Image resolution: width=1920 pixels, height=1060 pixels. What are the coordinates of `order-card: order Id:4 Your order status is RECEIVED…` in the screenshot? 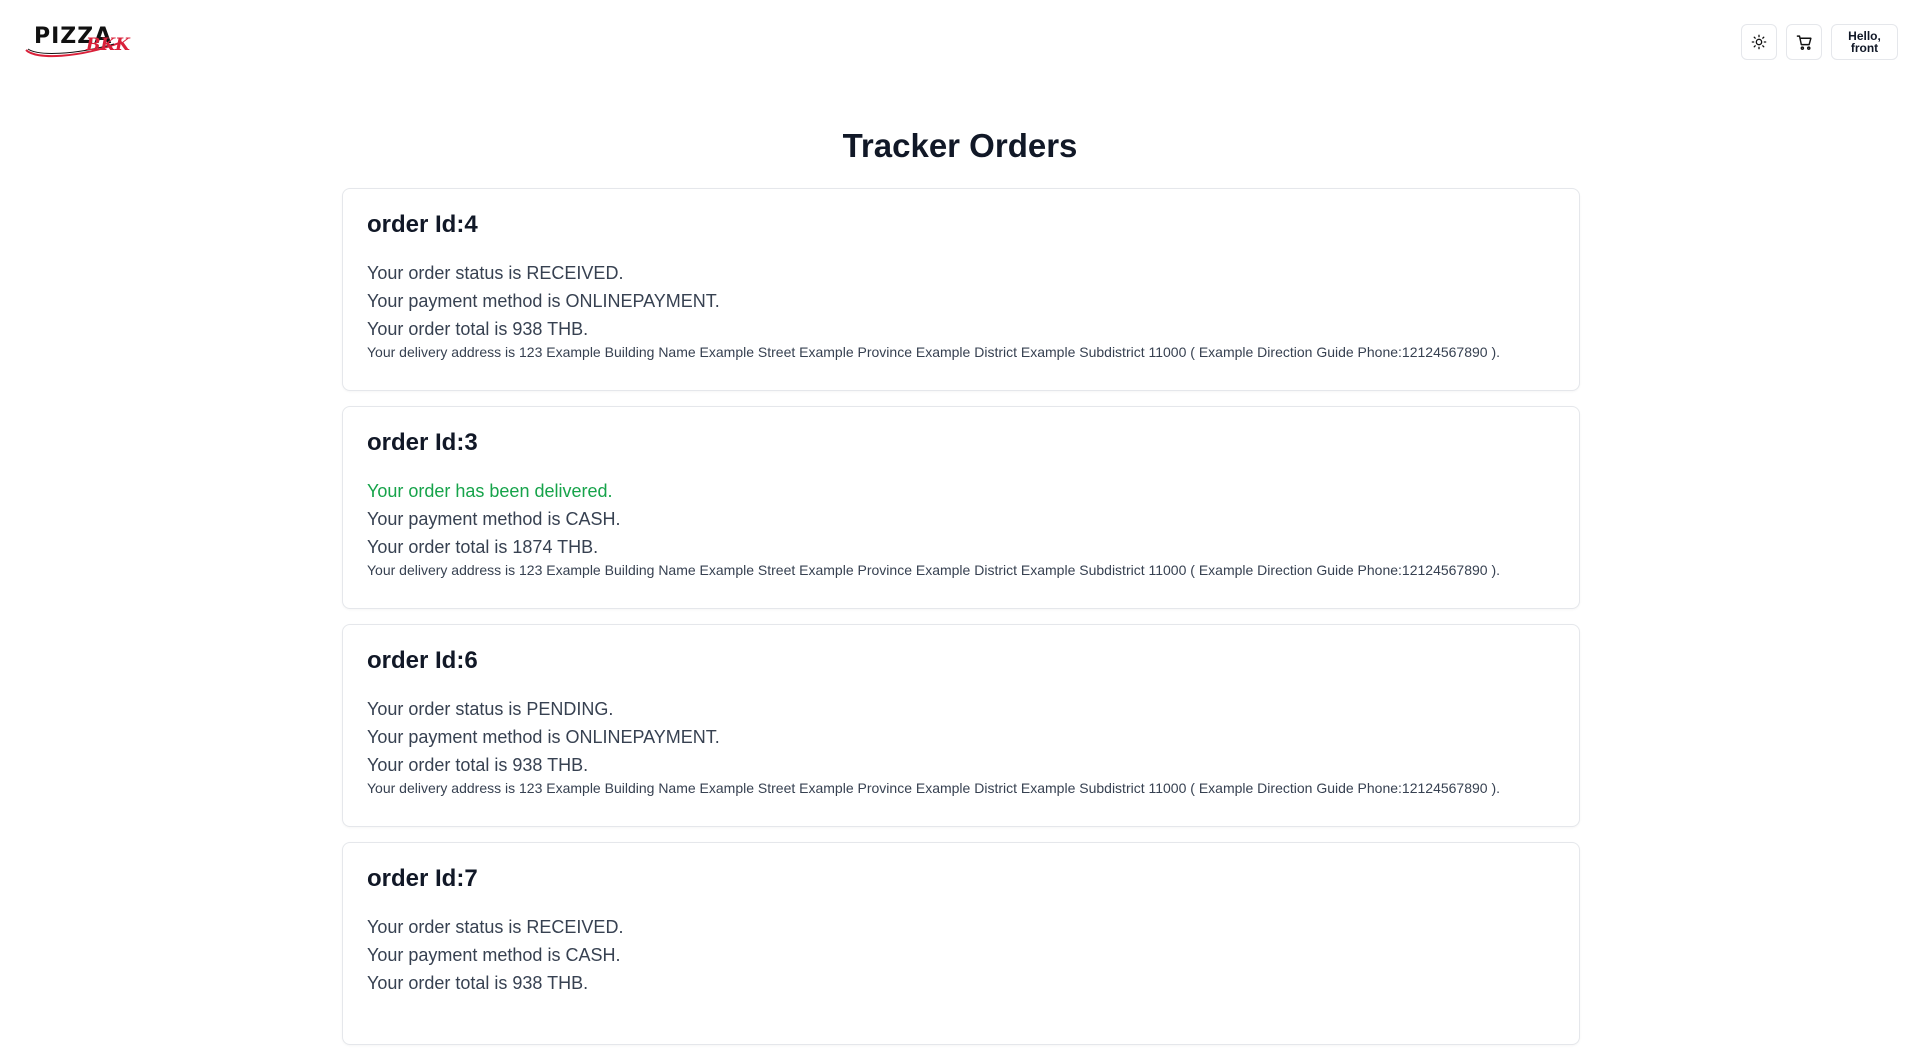 It's located at (961, 289).